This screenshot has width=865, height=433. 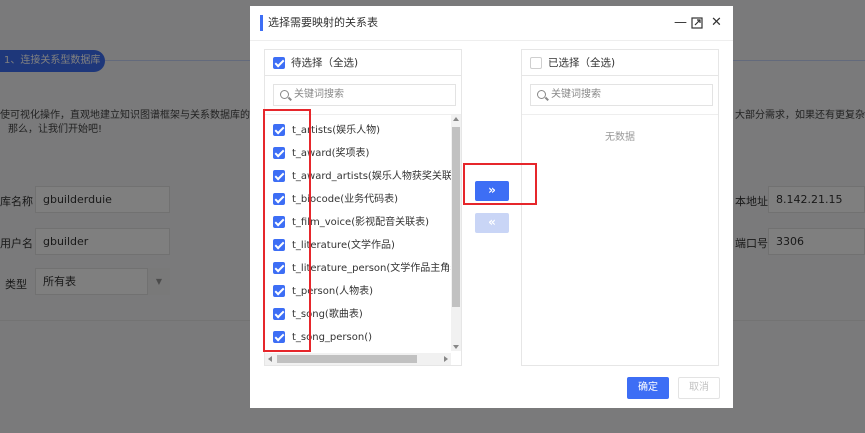 What do you see at coordinates (697, 24) in the screenshot?
I see `maximize-icon` at bounding box center [697, 24].